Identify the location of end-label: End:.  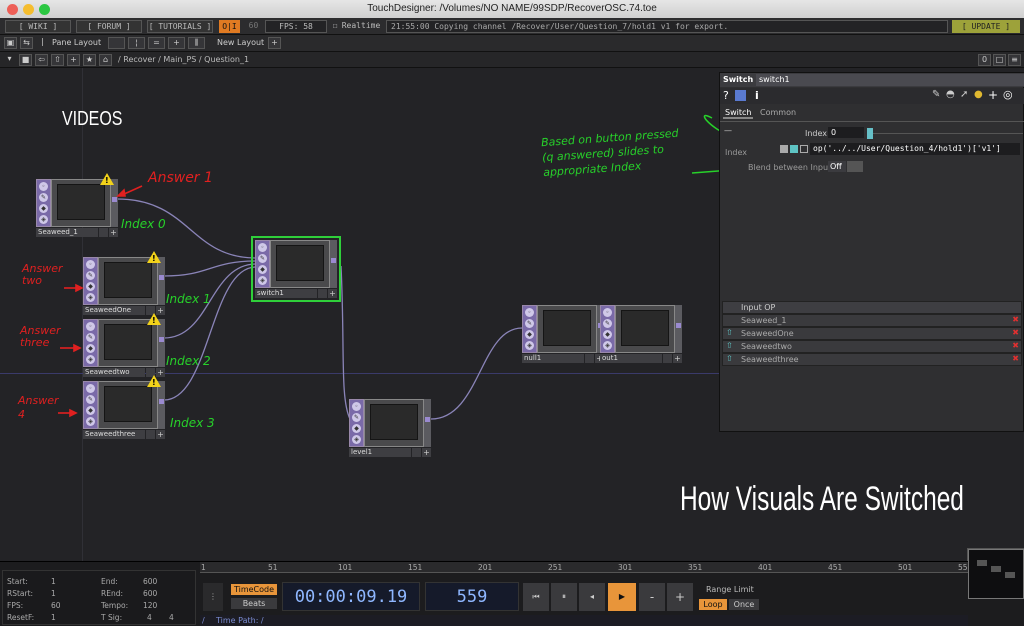
(109, 581).